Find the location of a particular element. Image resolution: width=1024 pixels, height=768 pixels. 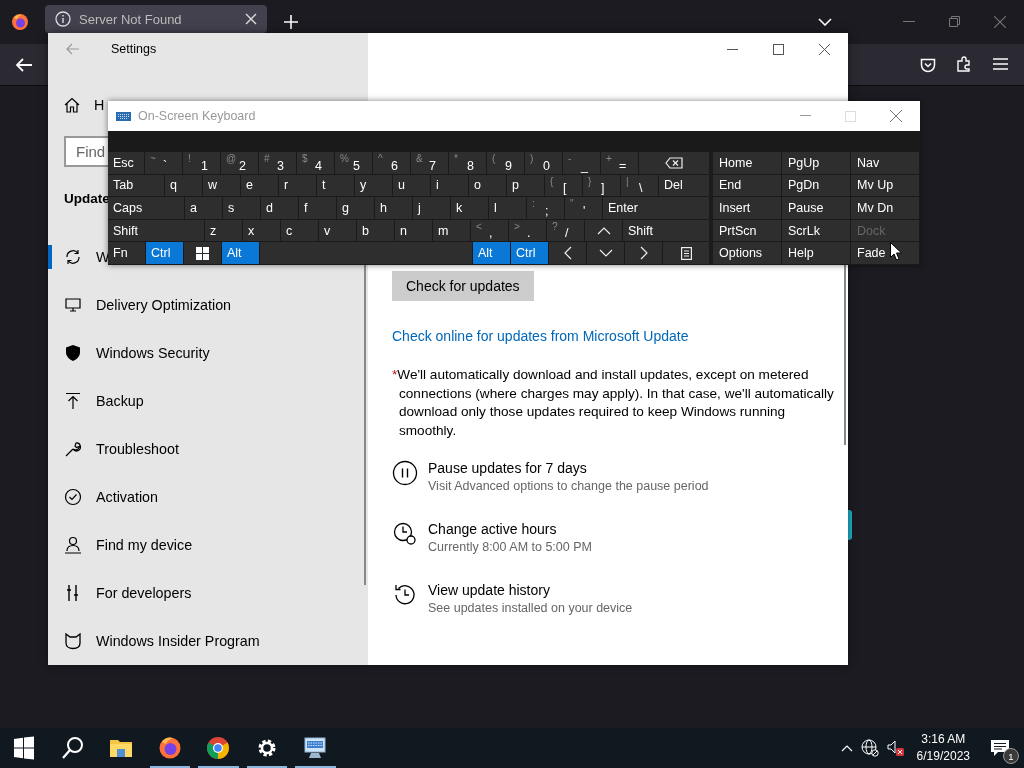

keyboard-app-icon is located at coordinates (315, 748).